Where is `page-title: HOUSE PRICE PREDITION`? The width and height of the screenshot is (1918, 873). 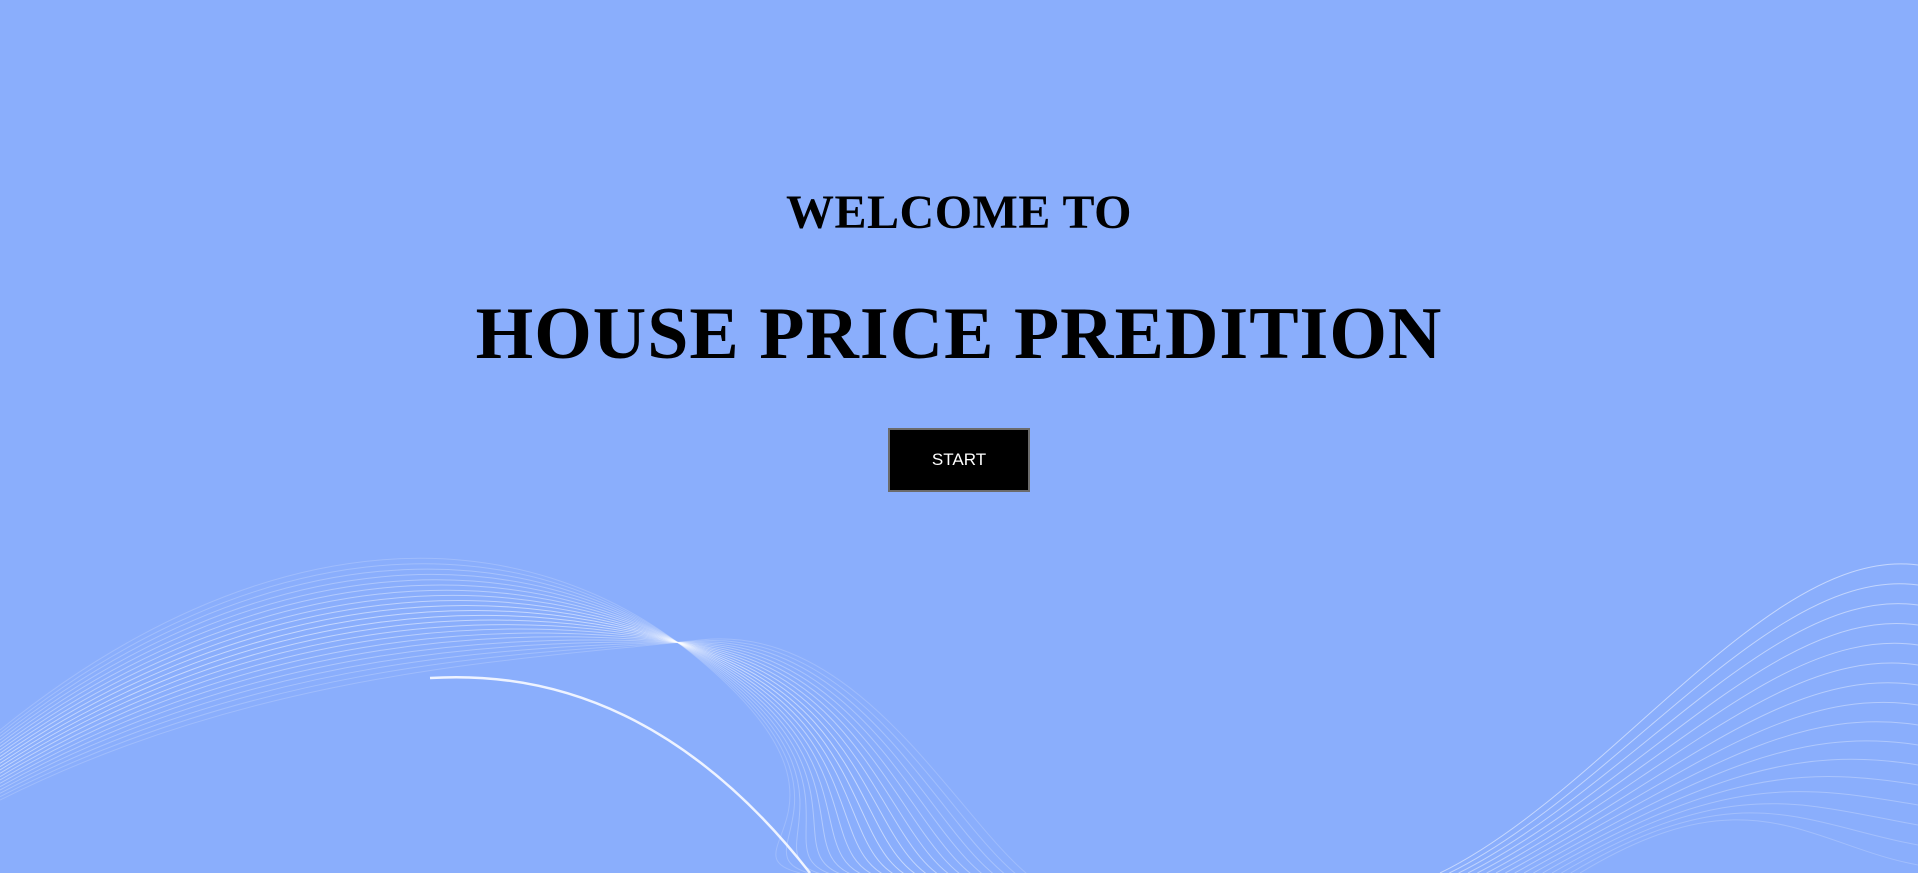
page-title: HOUSE PRICE PREDITION is located at coordinates (959, 334).